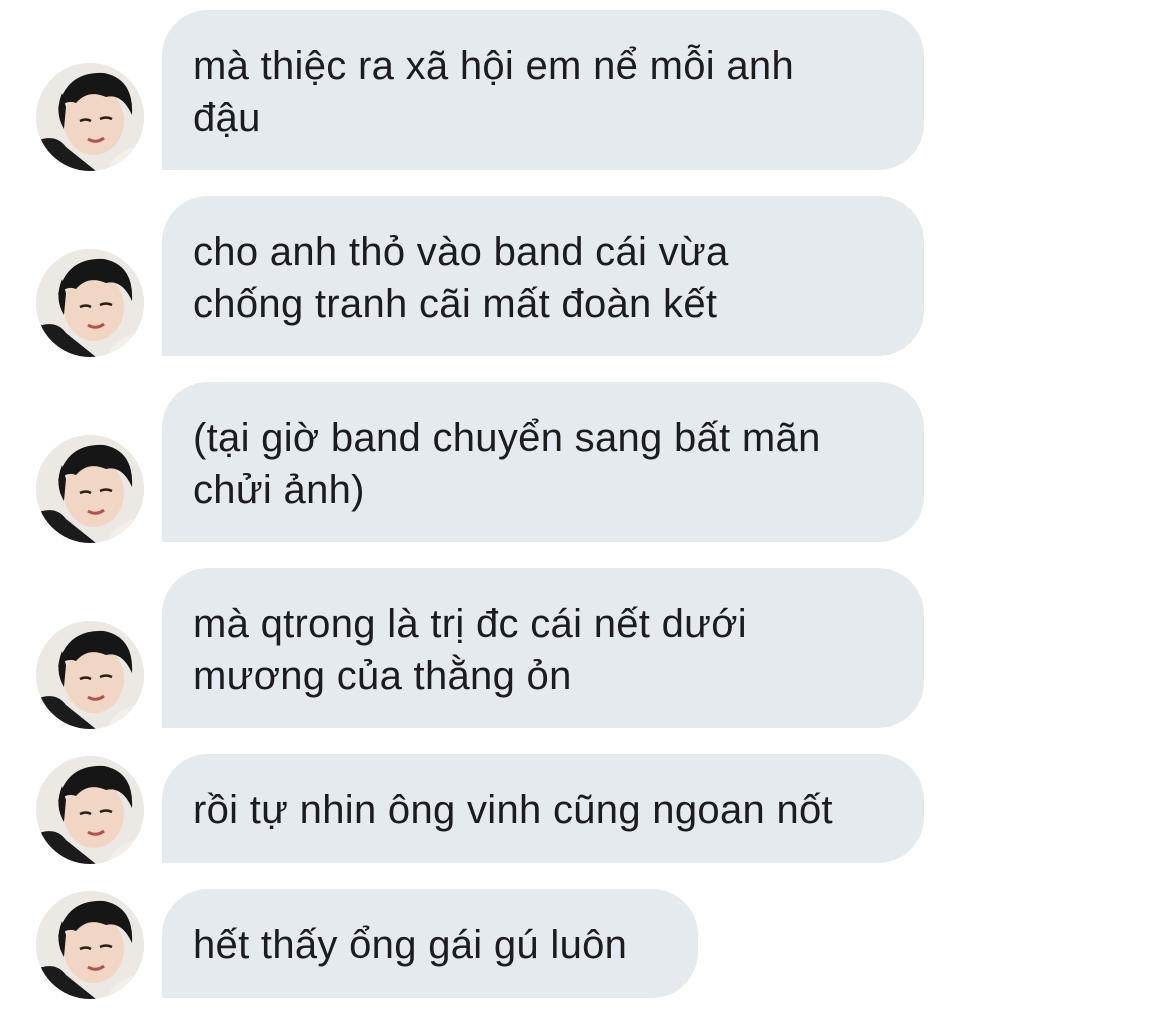 This screenshot has height=1009, width=1170. Describe the element at coordinates (507, 438) in the screenshot. I see `message-text-line: (tại giờ band chuyển sang bất mãn` at that location.